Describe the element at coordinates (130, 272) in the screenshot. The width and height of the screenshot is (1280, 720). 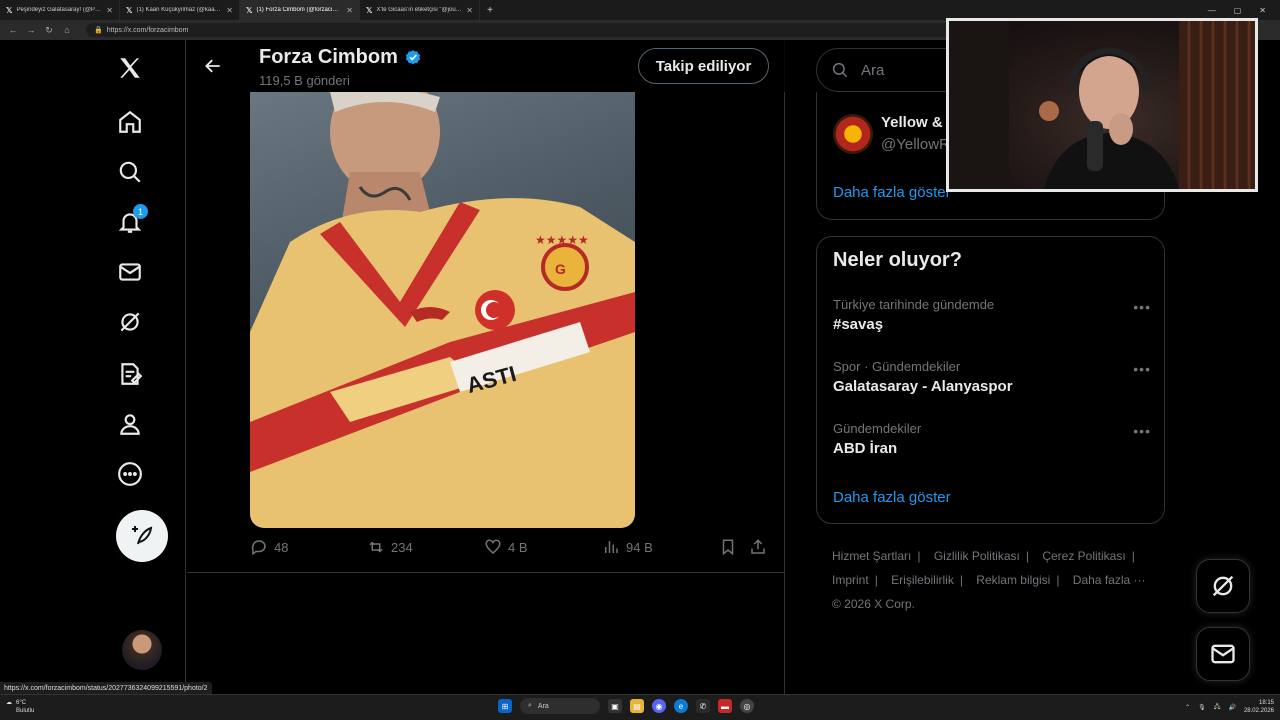
I see `messages-envelope-icon` at that location.